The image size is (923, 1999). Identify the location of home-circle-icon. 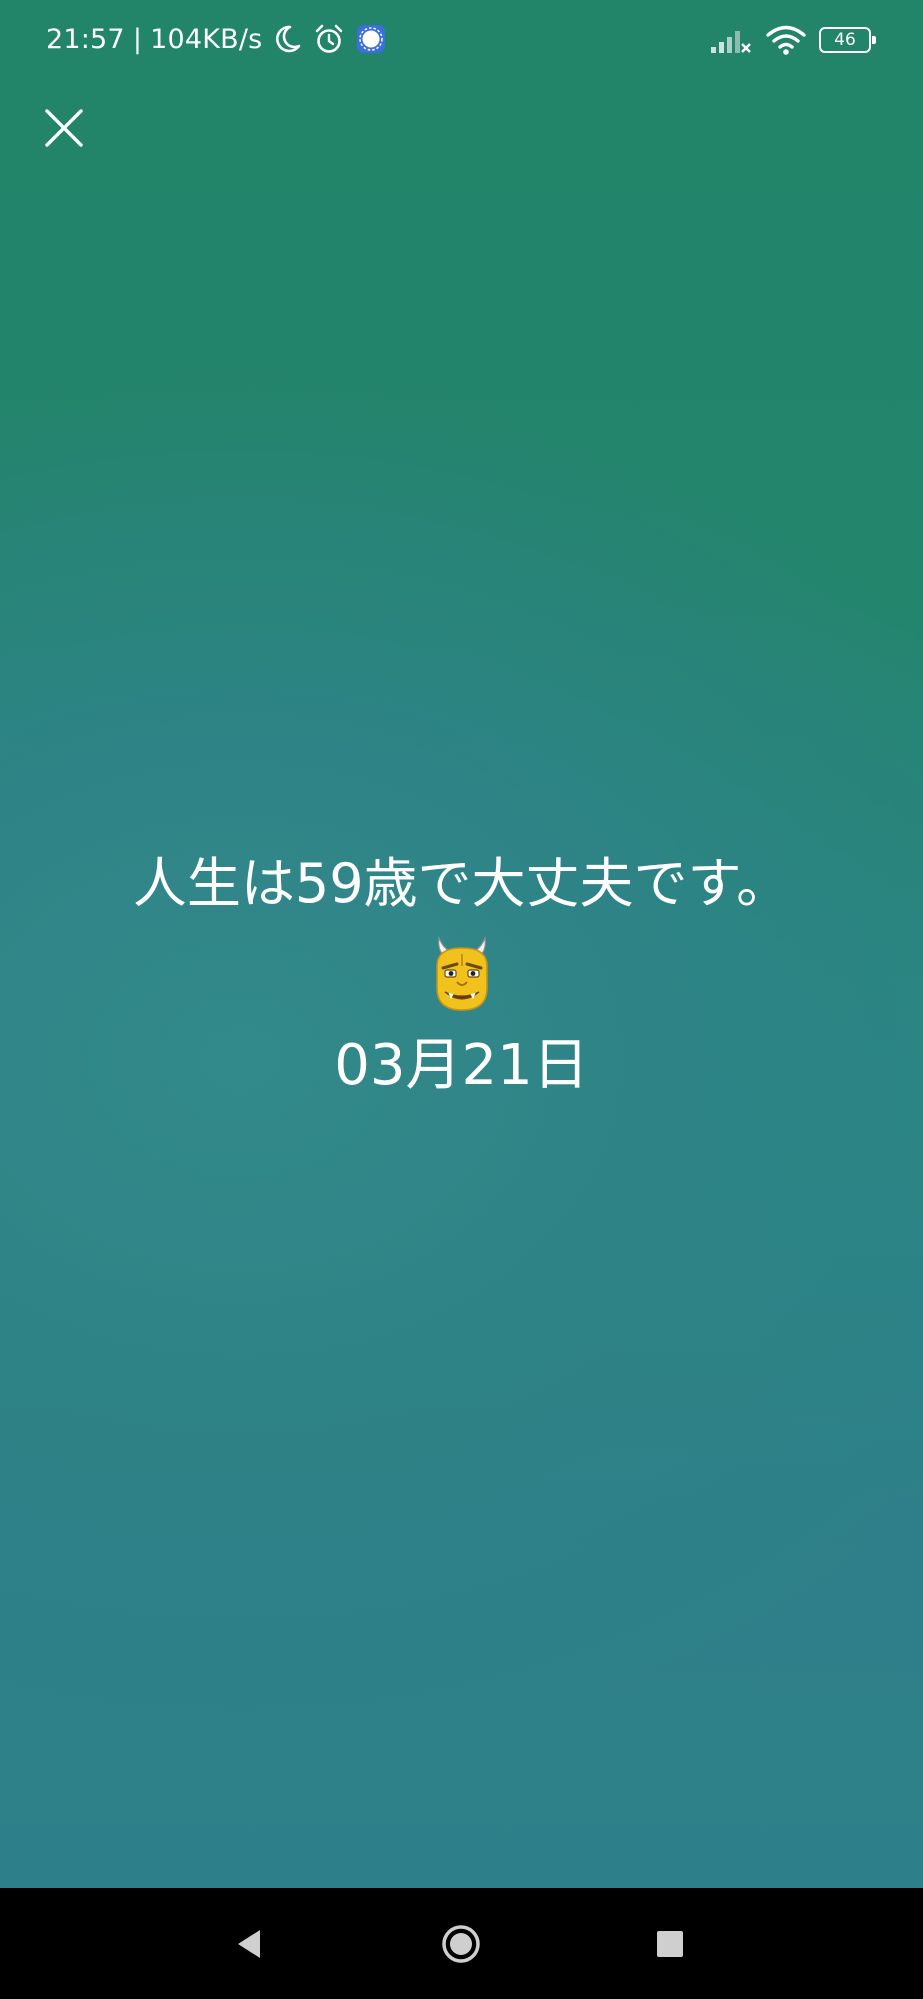
(461, 1944).